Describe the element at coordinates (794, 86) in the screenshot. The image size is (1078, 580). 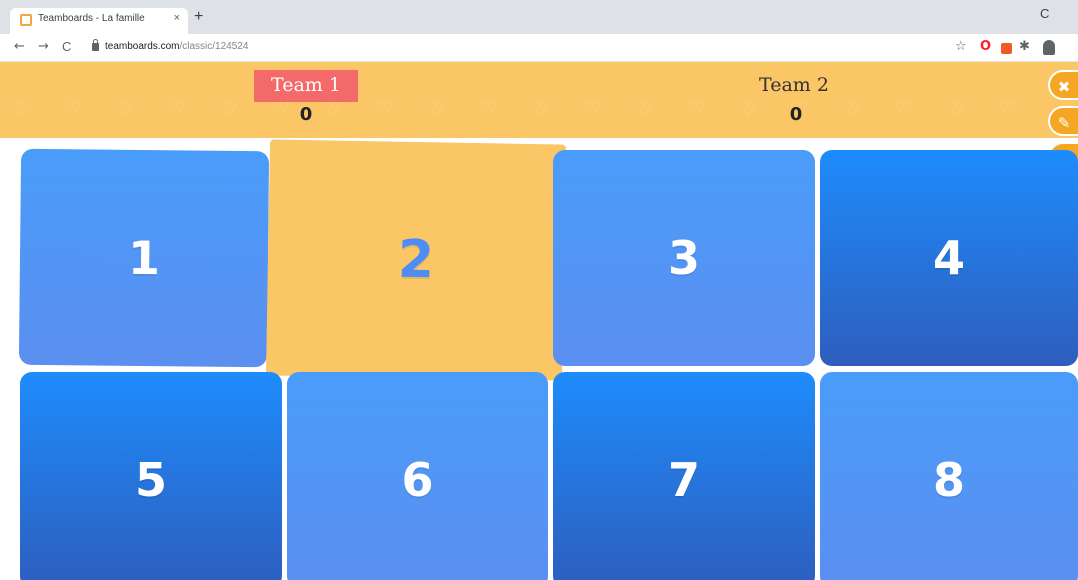
I see `team2-name: Team 2` at that location.